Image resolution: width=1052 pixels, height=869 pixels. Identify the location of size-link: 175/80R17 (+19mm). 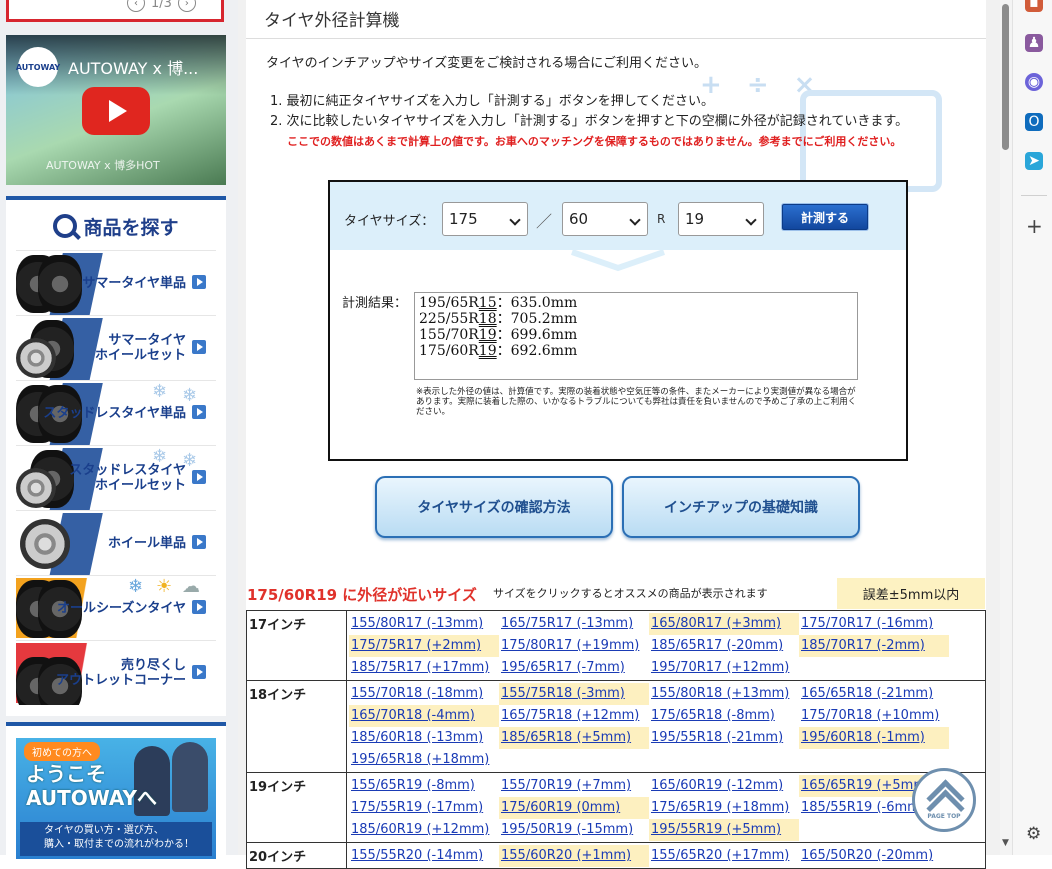
(574, 646).